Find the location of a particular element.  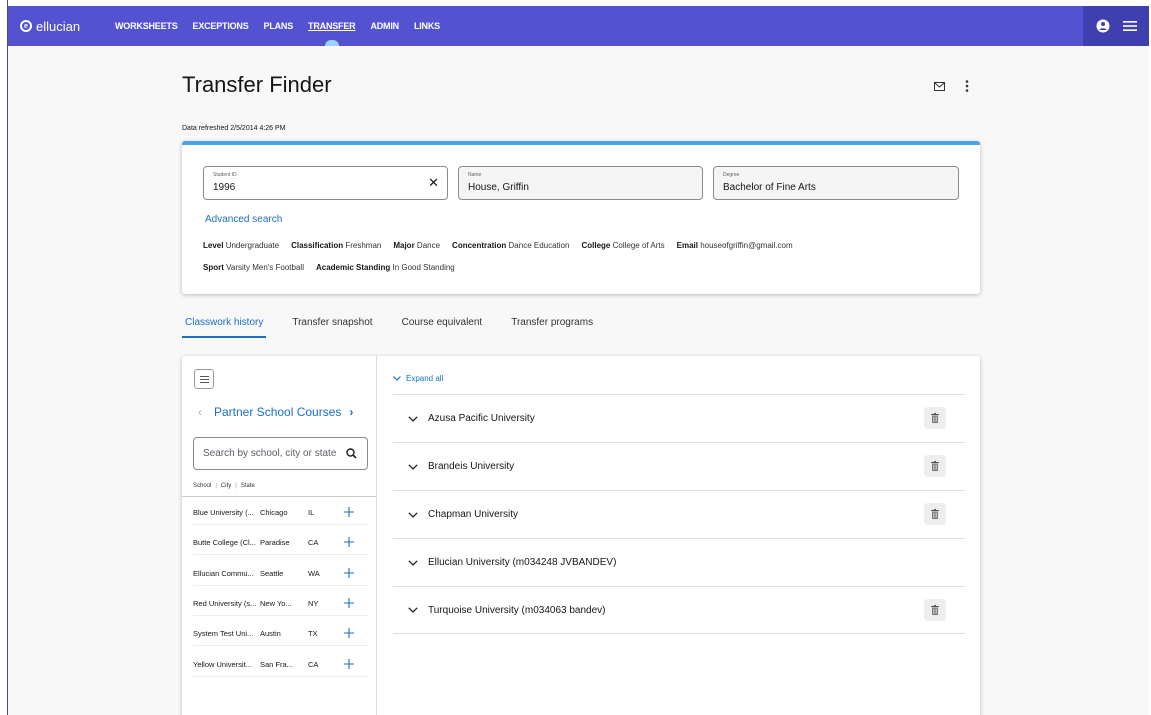

school-search-input: Search by school, city or state is located at coordinates (280, 453).